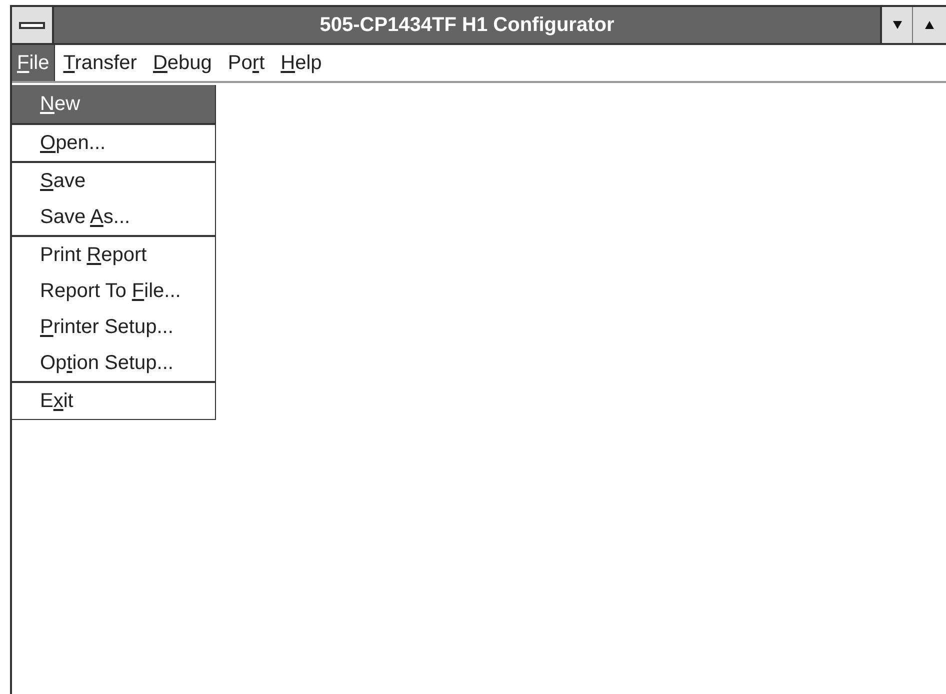 This screenshot has height=694, width=946. Describe the element at coordinates (301, 63) in the screenshot. I see `menu-item: Help` at that location.